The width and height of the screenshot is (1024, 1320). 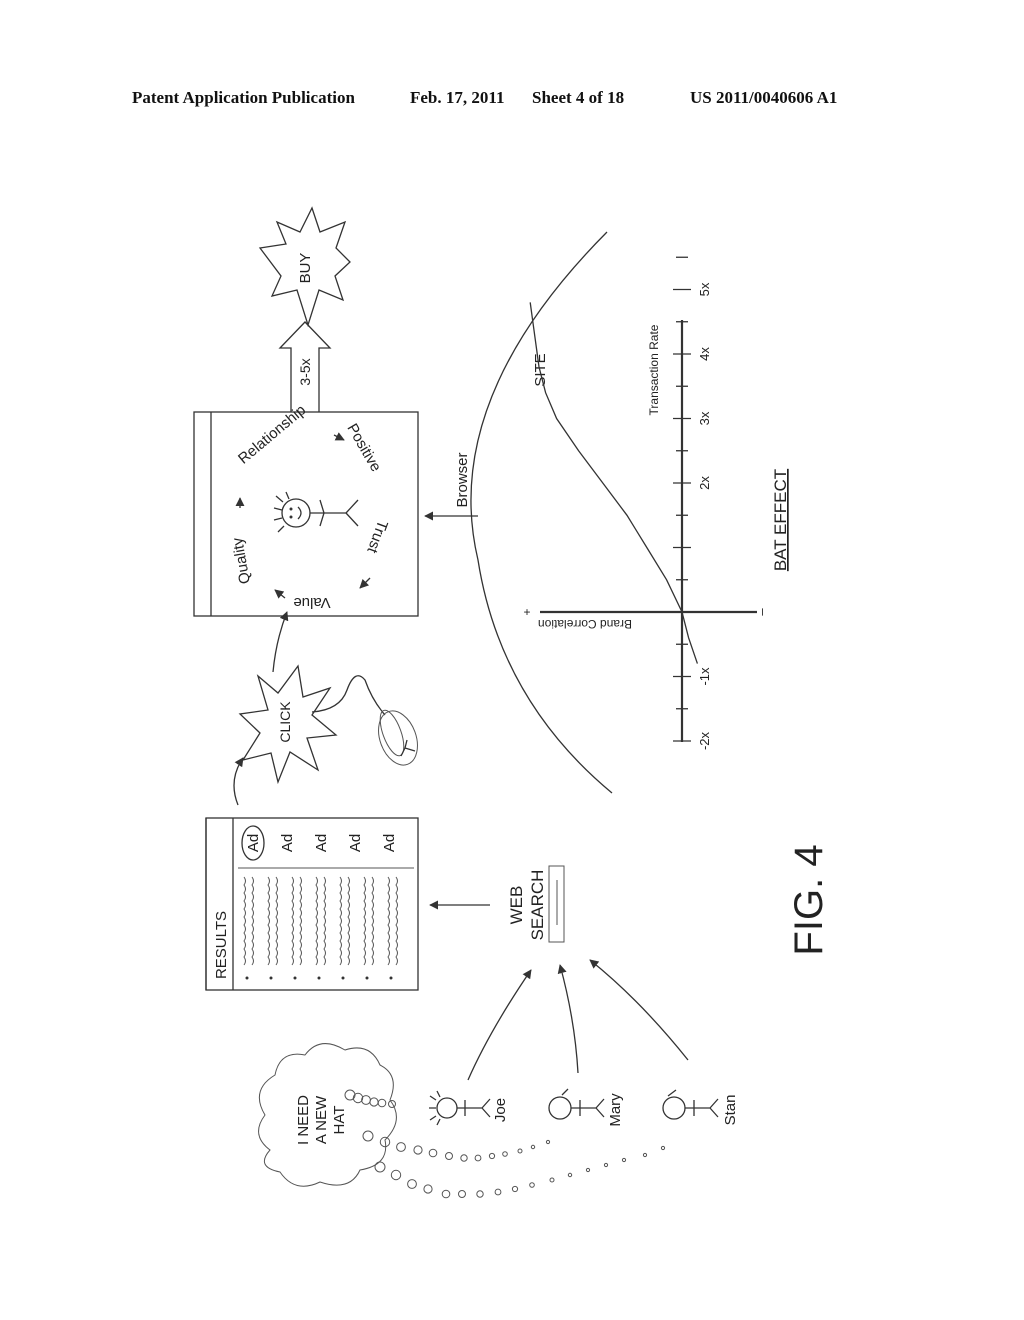 What do you see at coordinates (285, 722) in the screenshot?
I see `click-label: CLICK` at bounding box center [285, 722].